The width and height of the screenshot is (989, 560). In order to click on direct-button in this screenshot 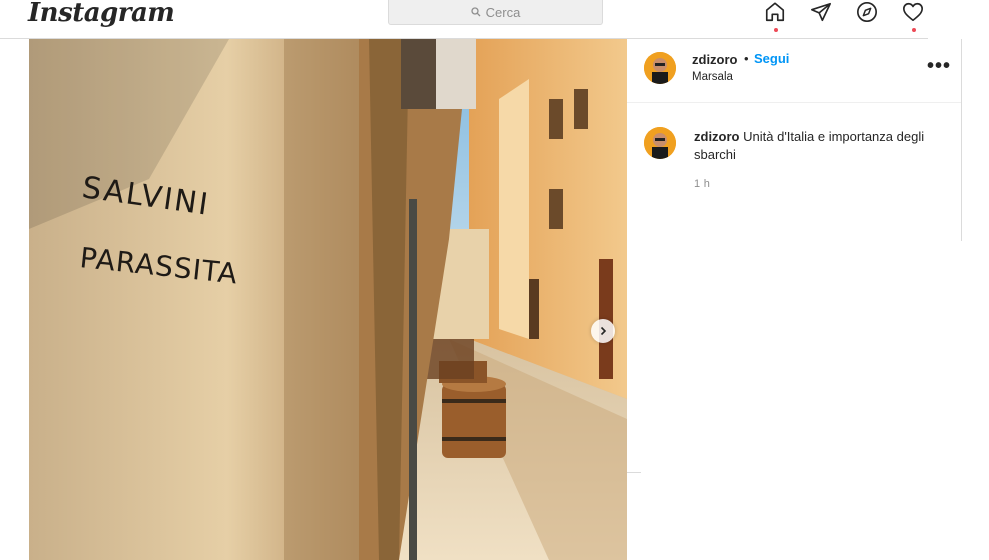, I will do `click(821, 12)`.